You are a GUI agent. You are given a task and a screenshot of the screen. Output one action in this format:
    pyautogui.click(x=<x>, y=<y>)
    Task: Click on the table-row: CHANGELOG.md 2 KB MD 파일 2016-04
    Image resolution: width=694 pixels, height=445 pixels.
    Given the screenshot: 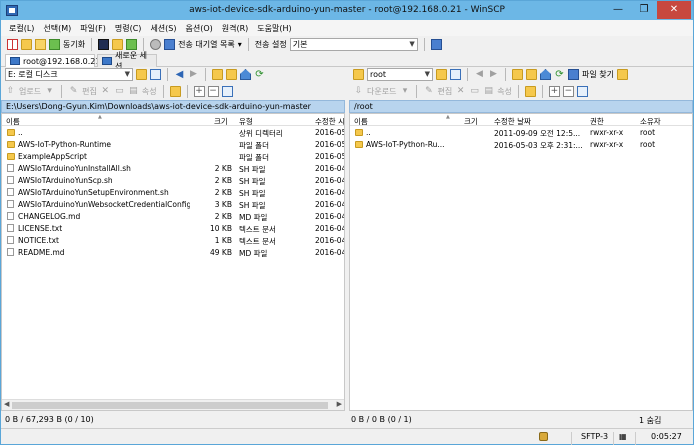 What is the action you would take?
    pyautogui.click(x=173, y=216)
    